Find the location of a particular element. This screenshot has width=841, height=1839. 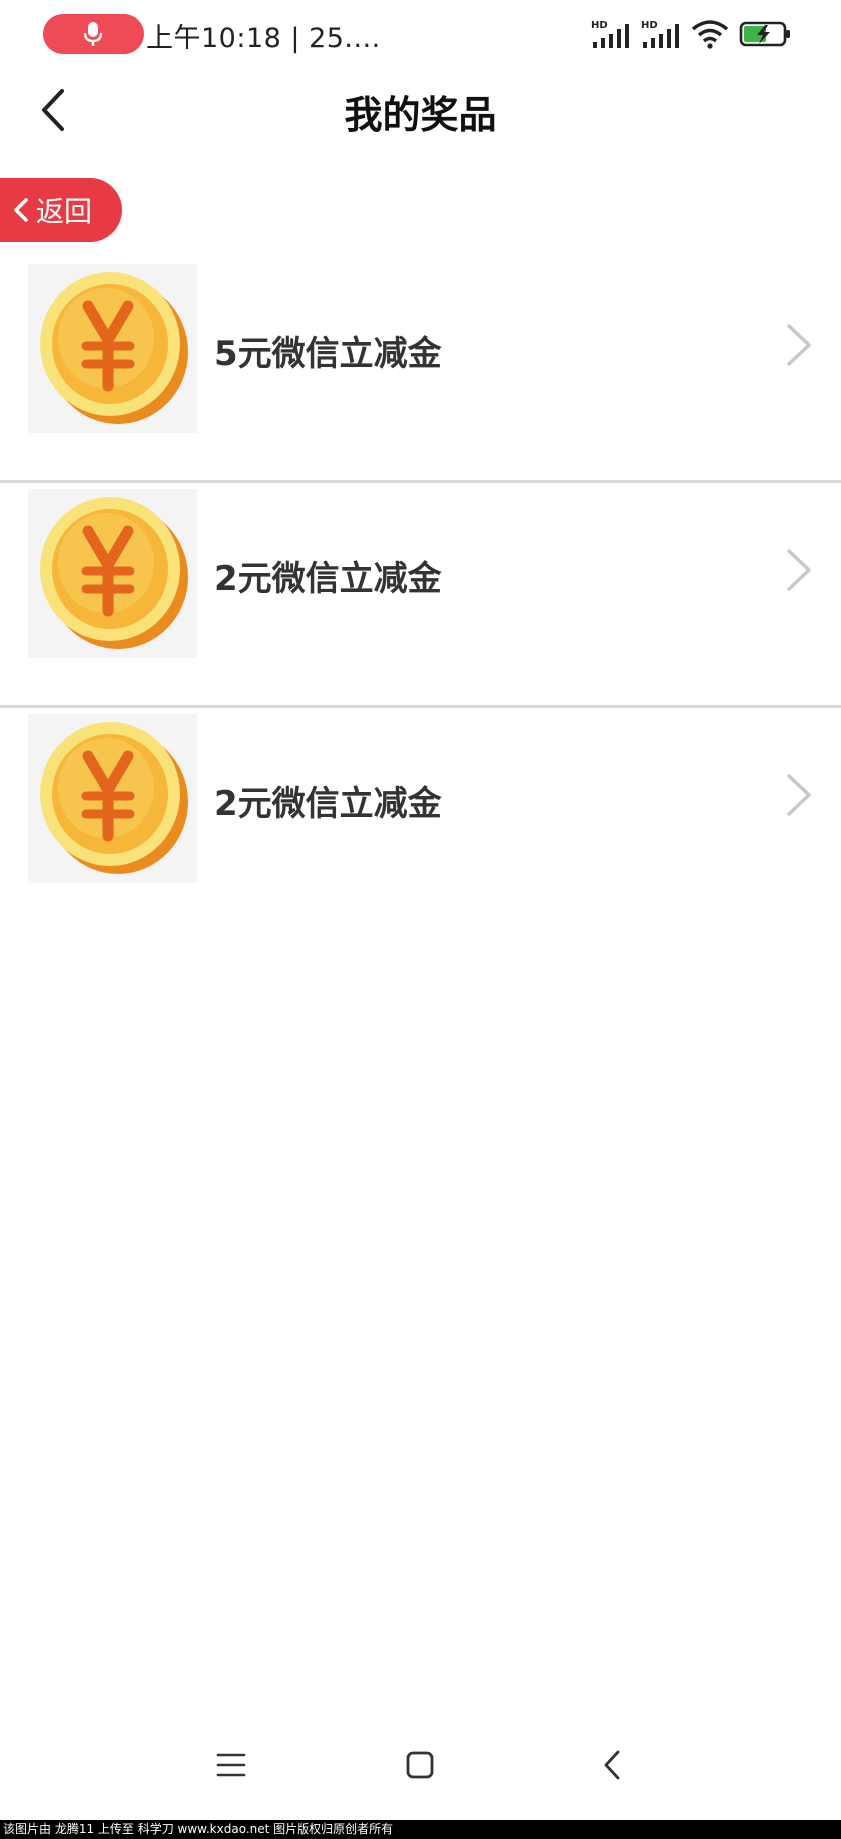

prize-item: 5元微信立减金 is located at coordinates (420, 370).